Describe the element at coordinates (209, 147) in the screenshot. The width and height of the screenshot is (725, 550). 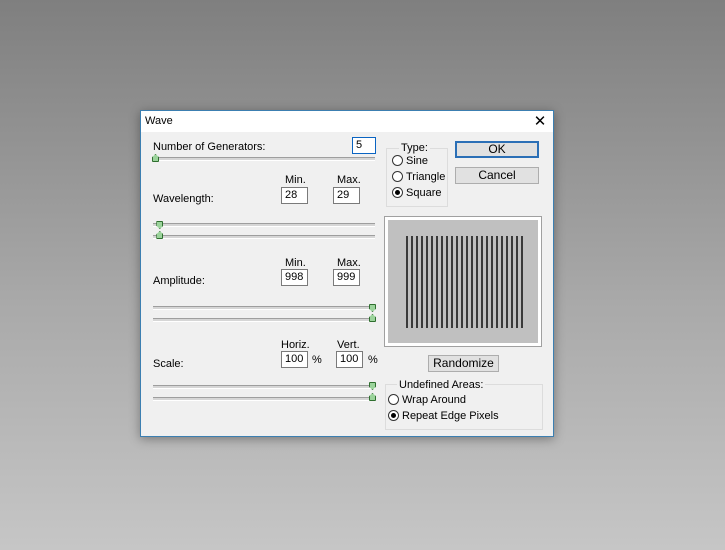
I see `generators-label: Number of Generators:` at that location.